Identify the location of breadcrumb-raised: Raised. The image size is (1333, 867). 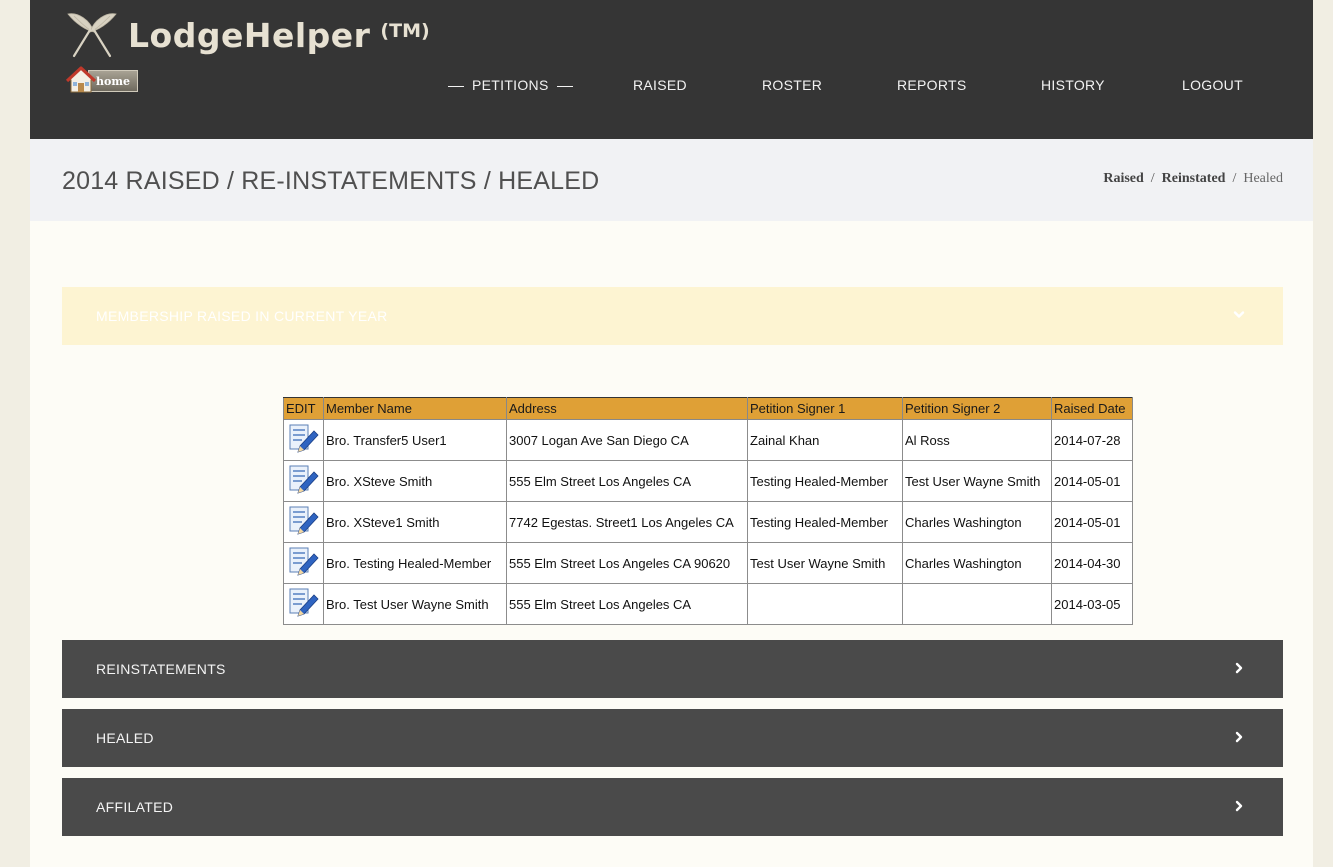
(1123, 178).